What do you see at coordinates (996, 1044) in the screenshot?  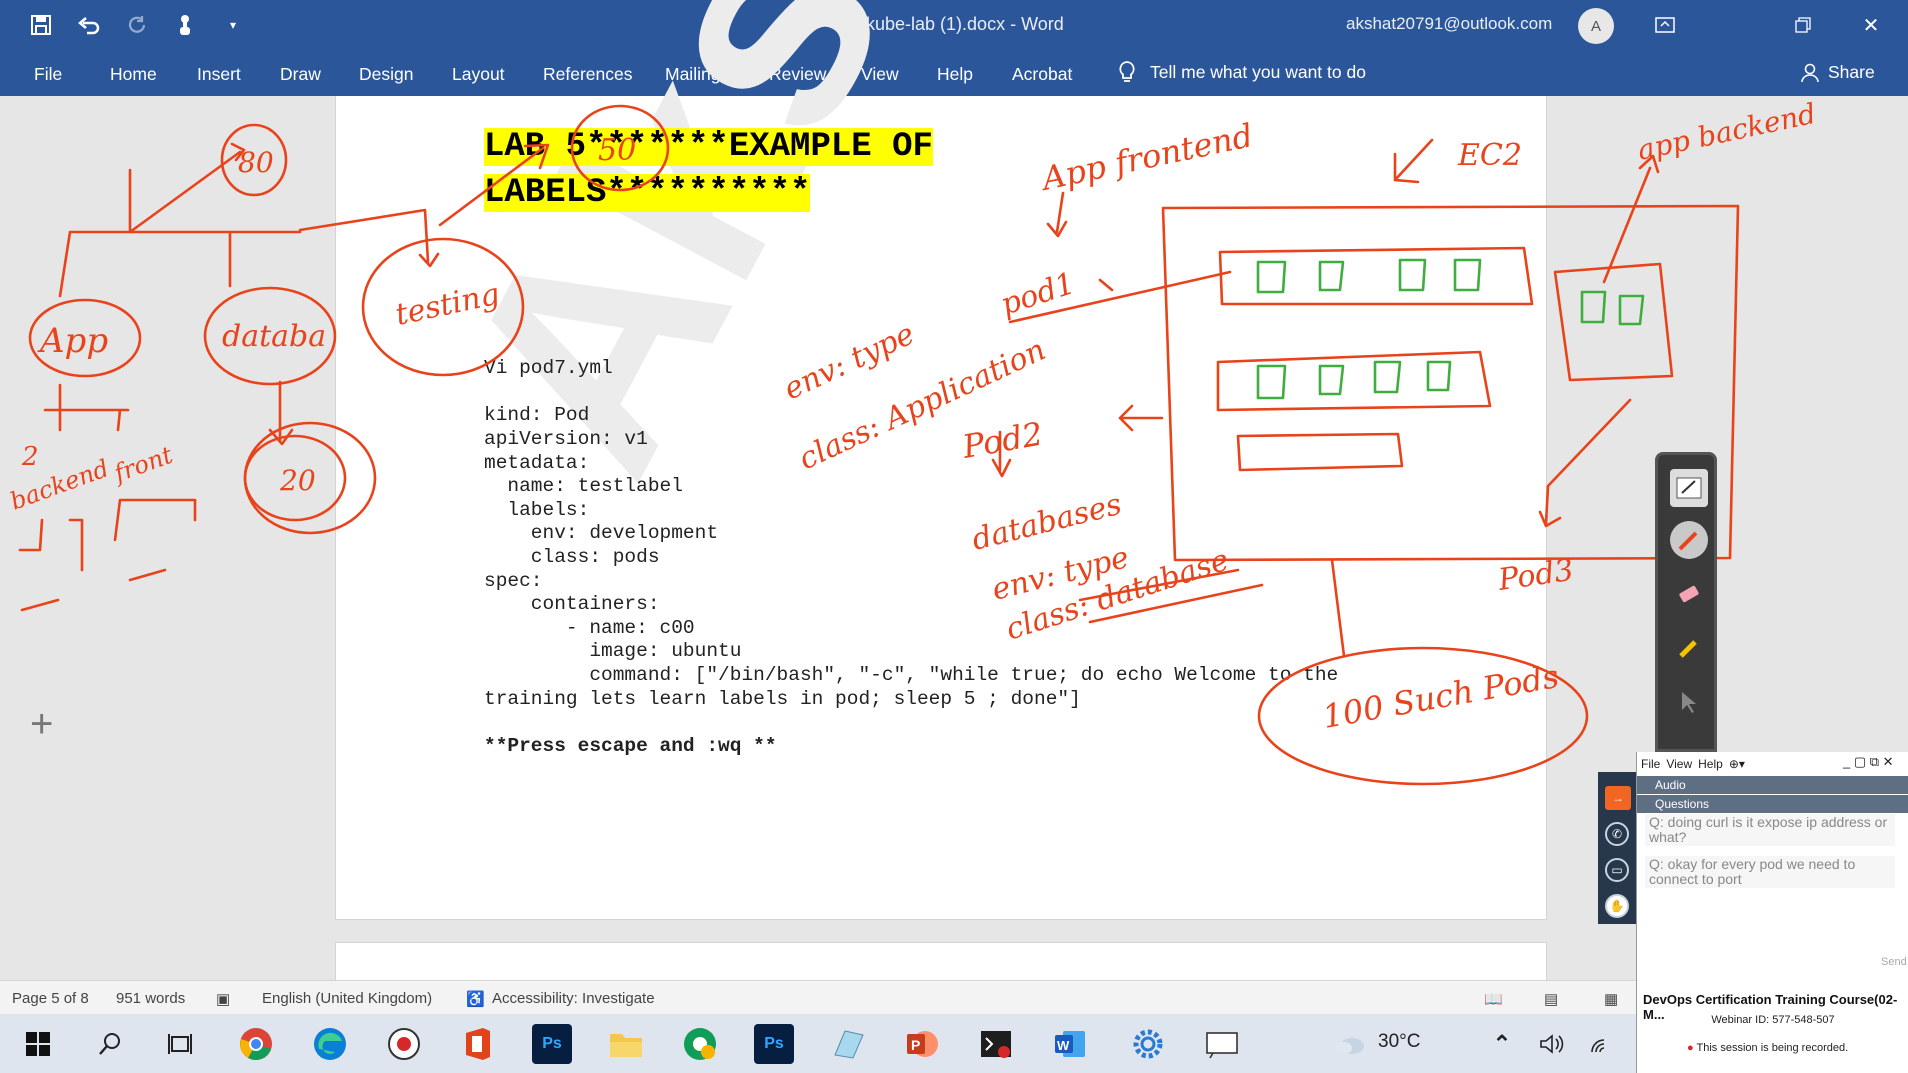 I see `terminal-icon` at bounding box center [996, 1044].